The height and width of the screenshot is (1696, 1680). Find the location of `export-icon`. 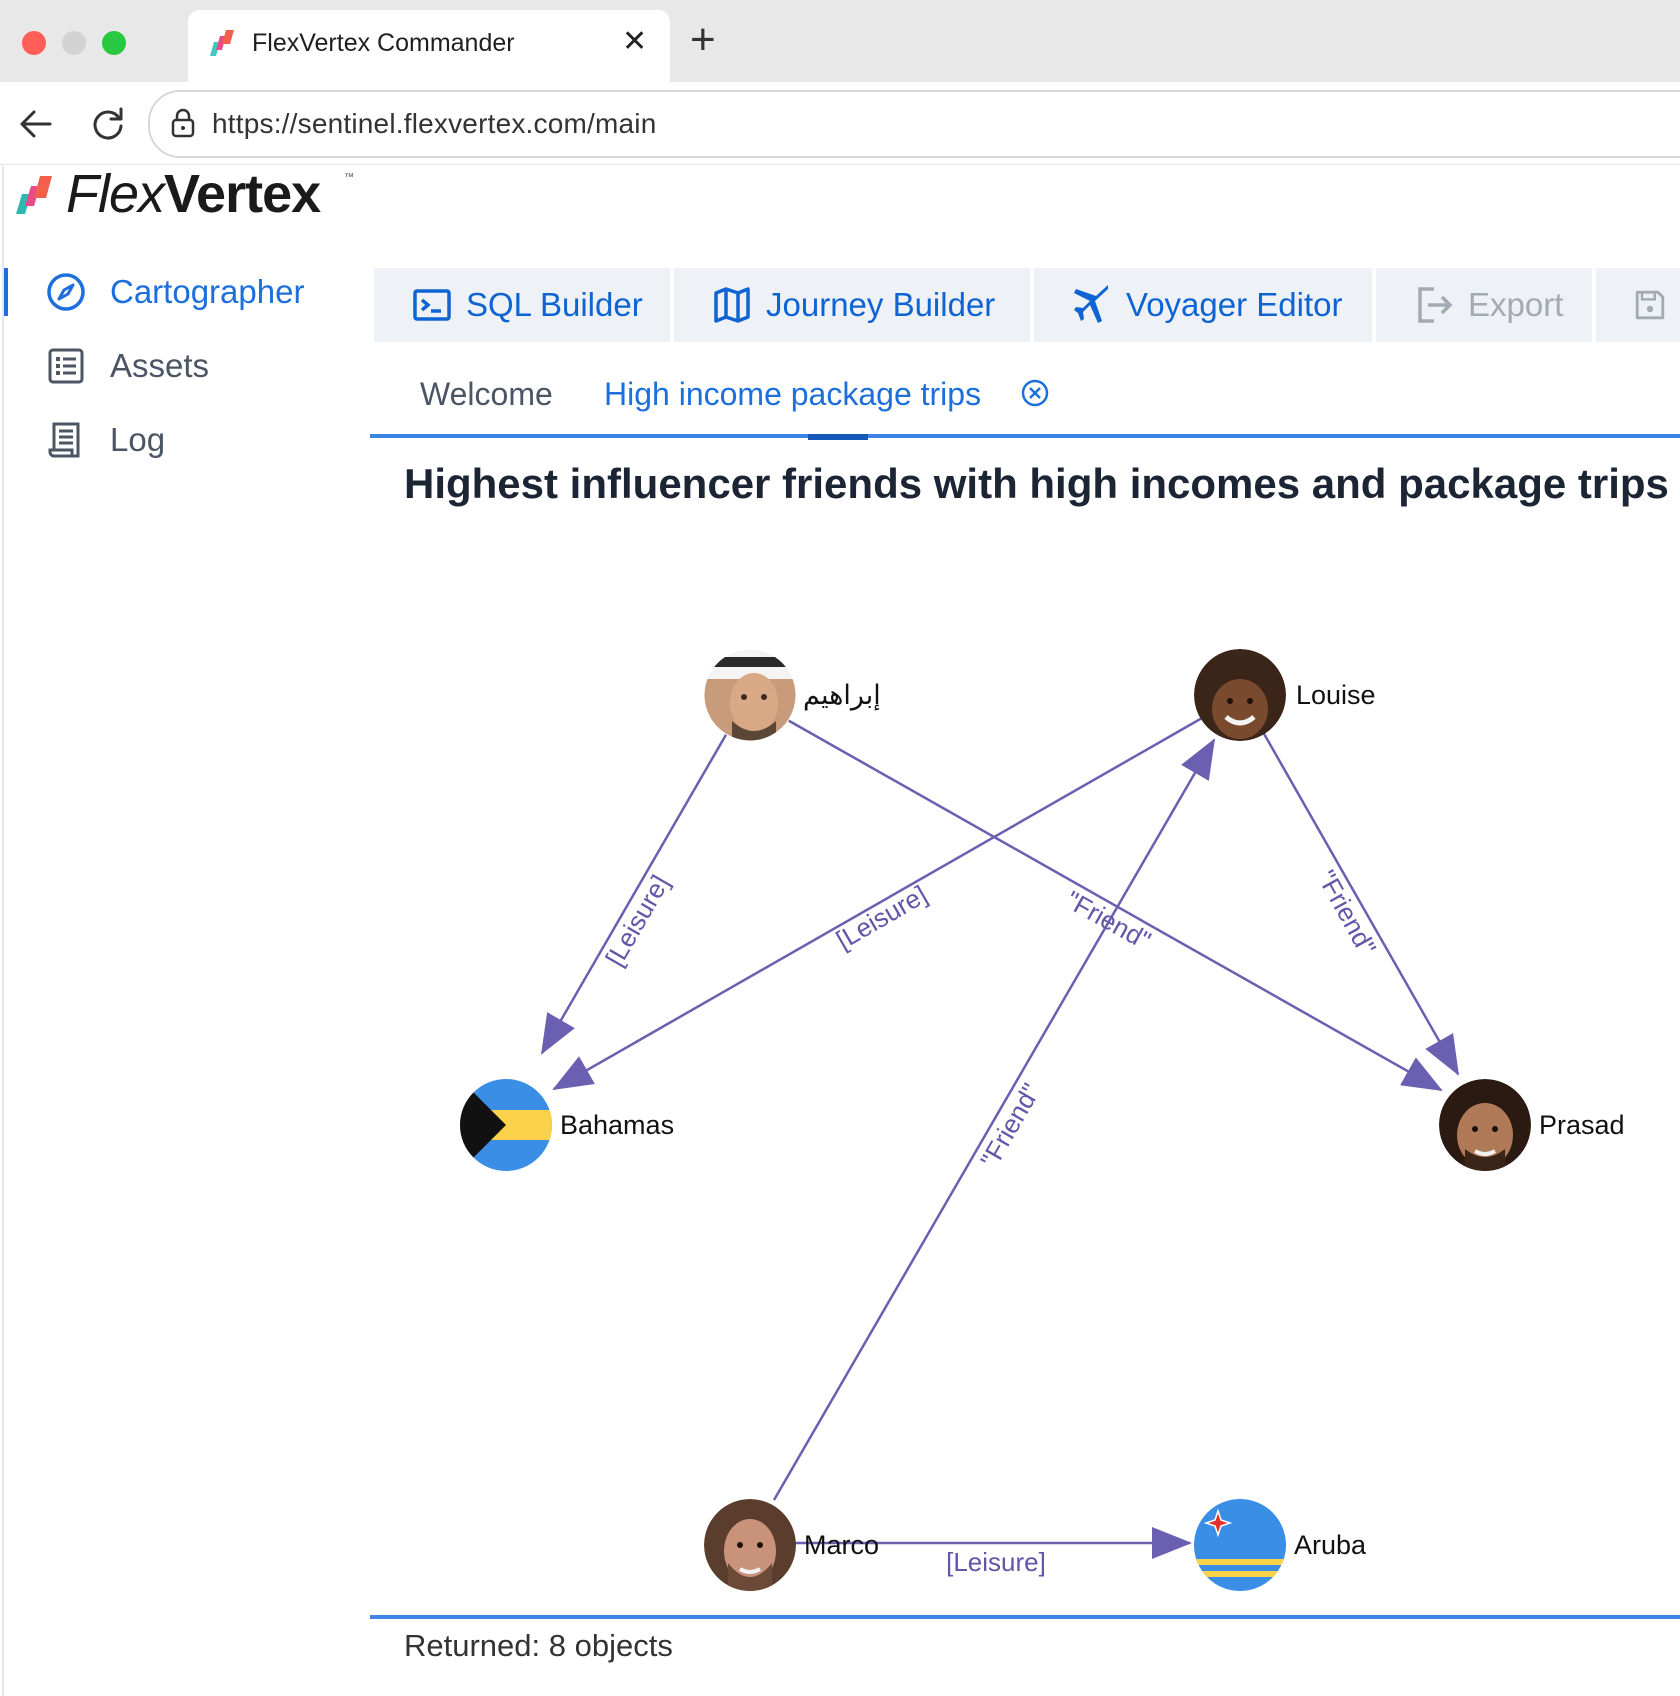

export-icon is located at coordinates (1435, 305).